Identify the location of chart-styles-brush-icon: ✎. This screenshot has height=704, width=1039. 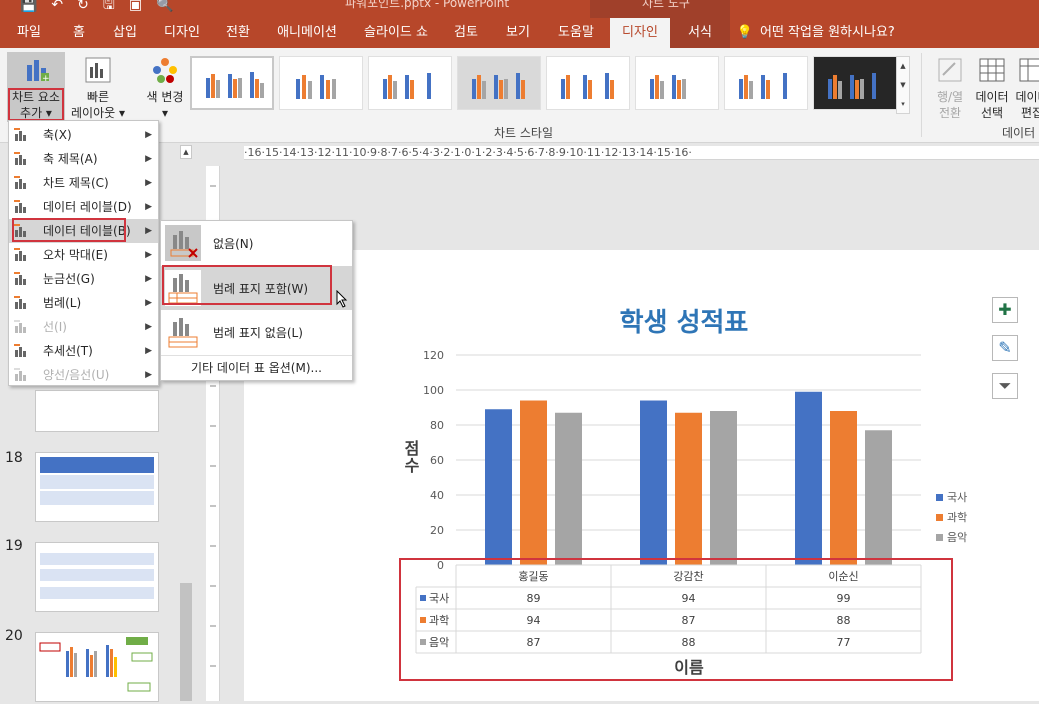
(1005, 348).